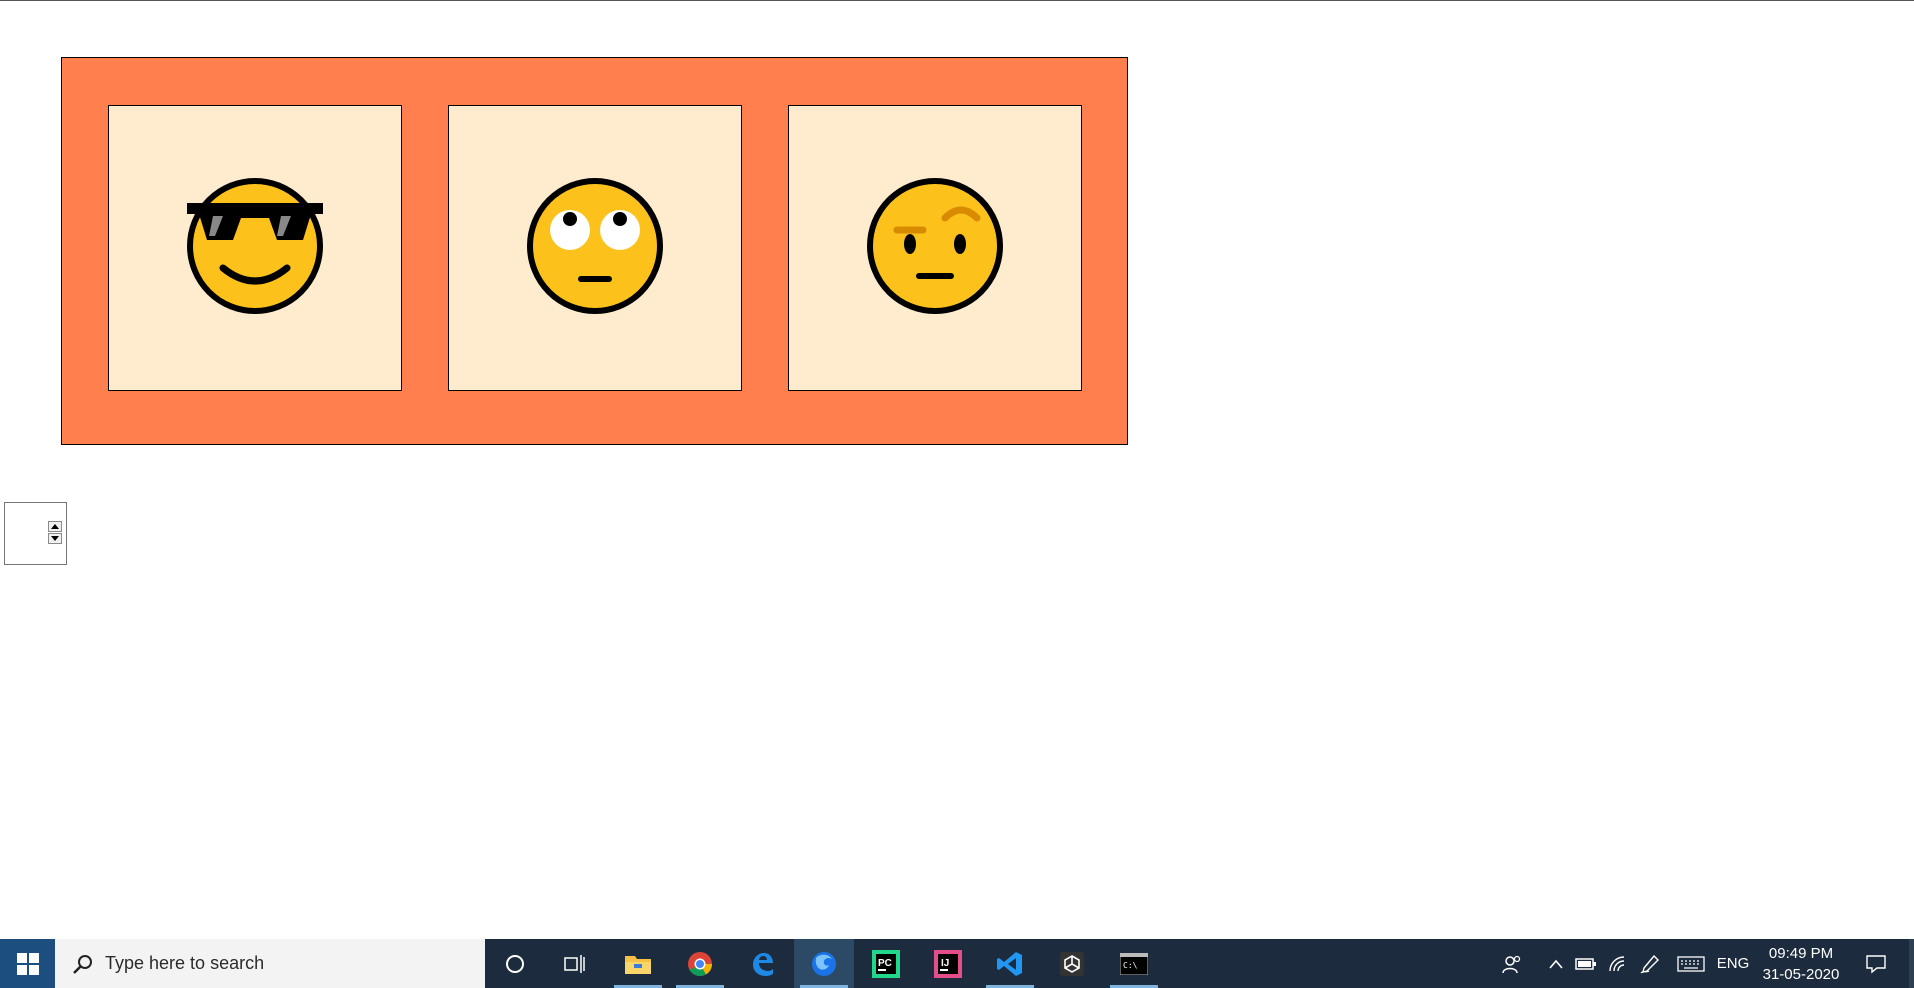  I want to click on arrow-down-icon, so click(55, 538).